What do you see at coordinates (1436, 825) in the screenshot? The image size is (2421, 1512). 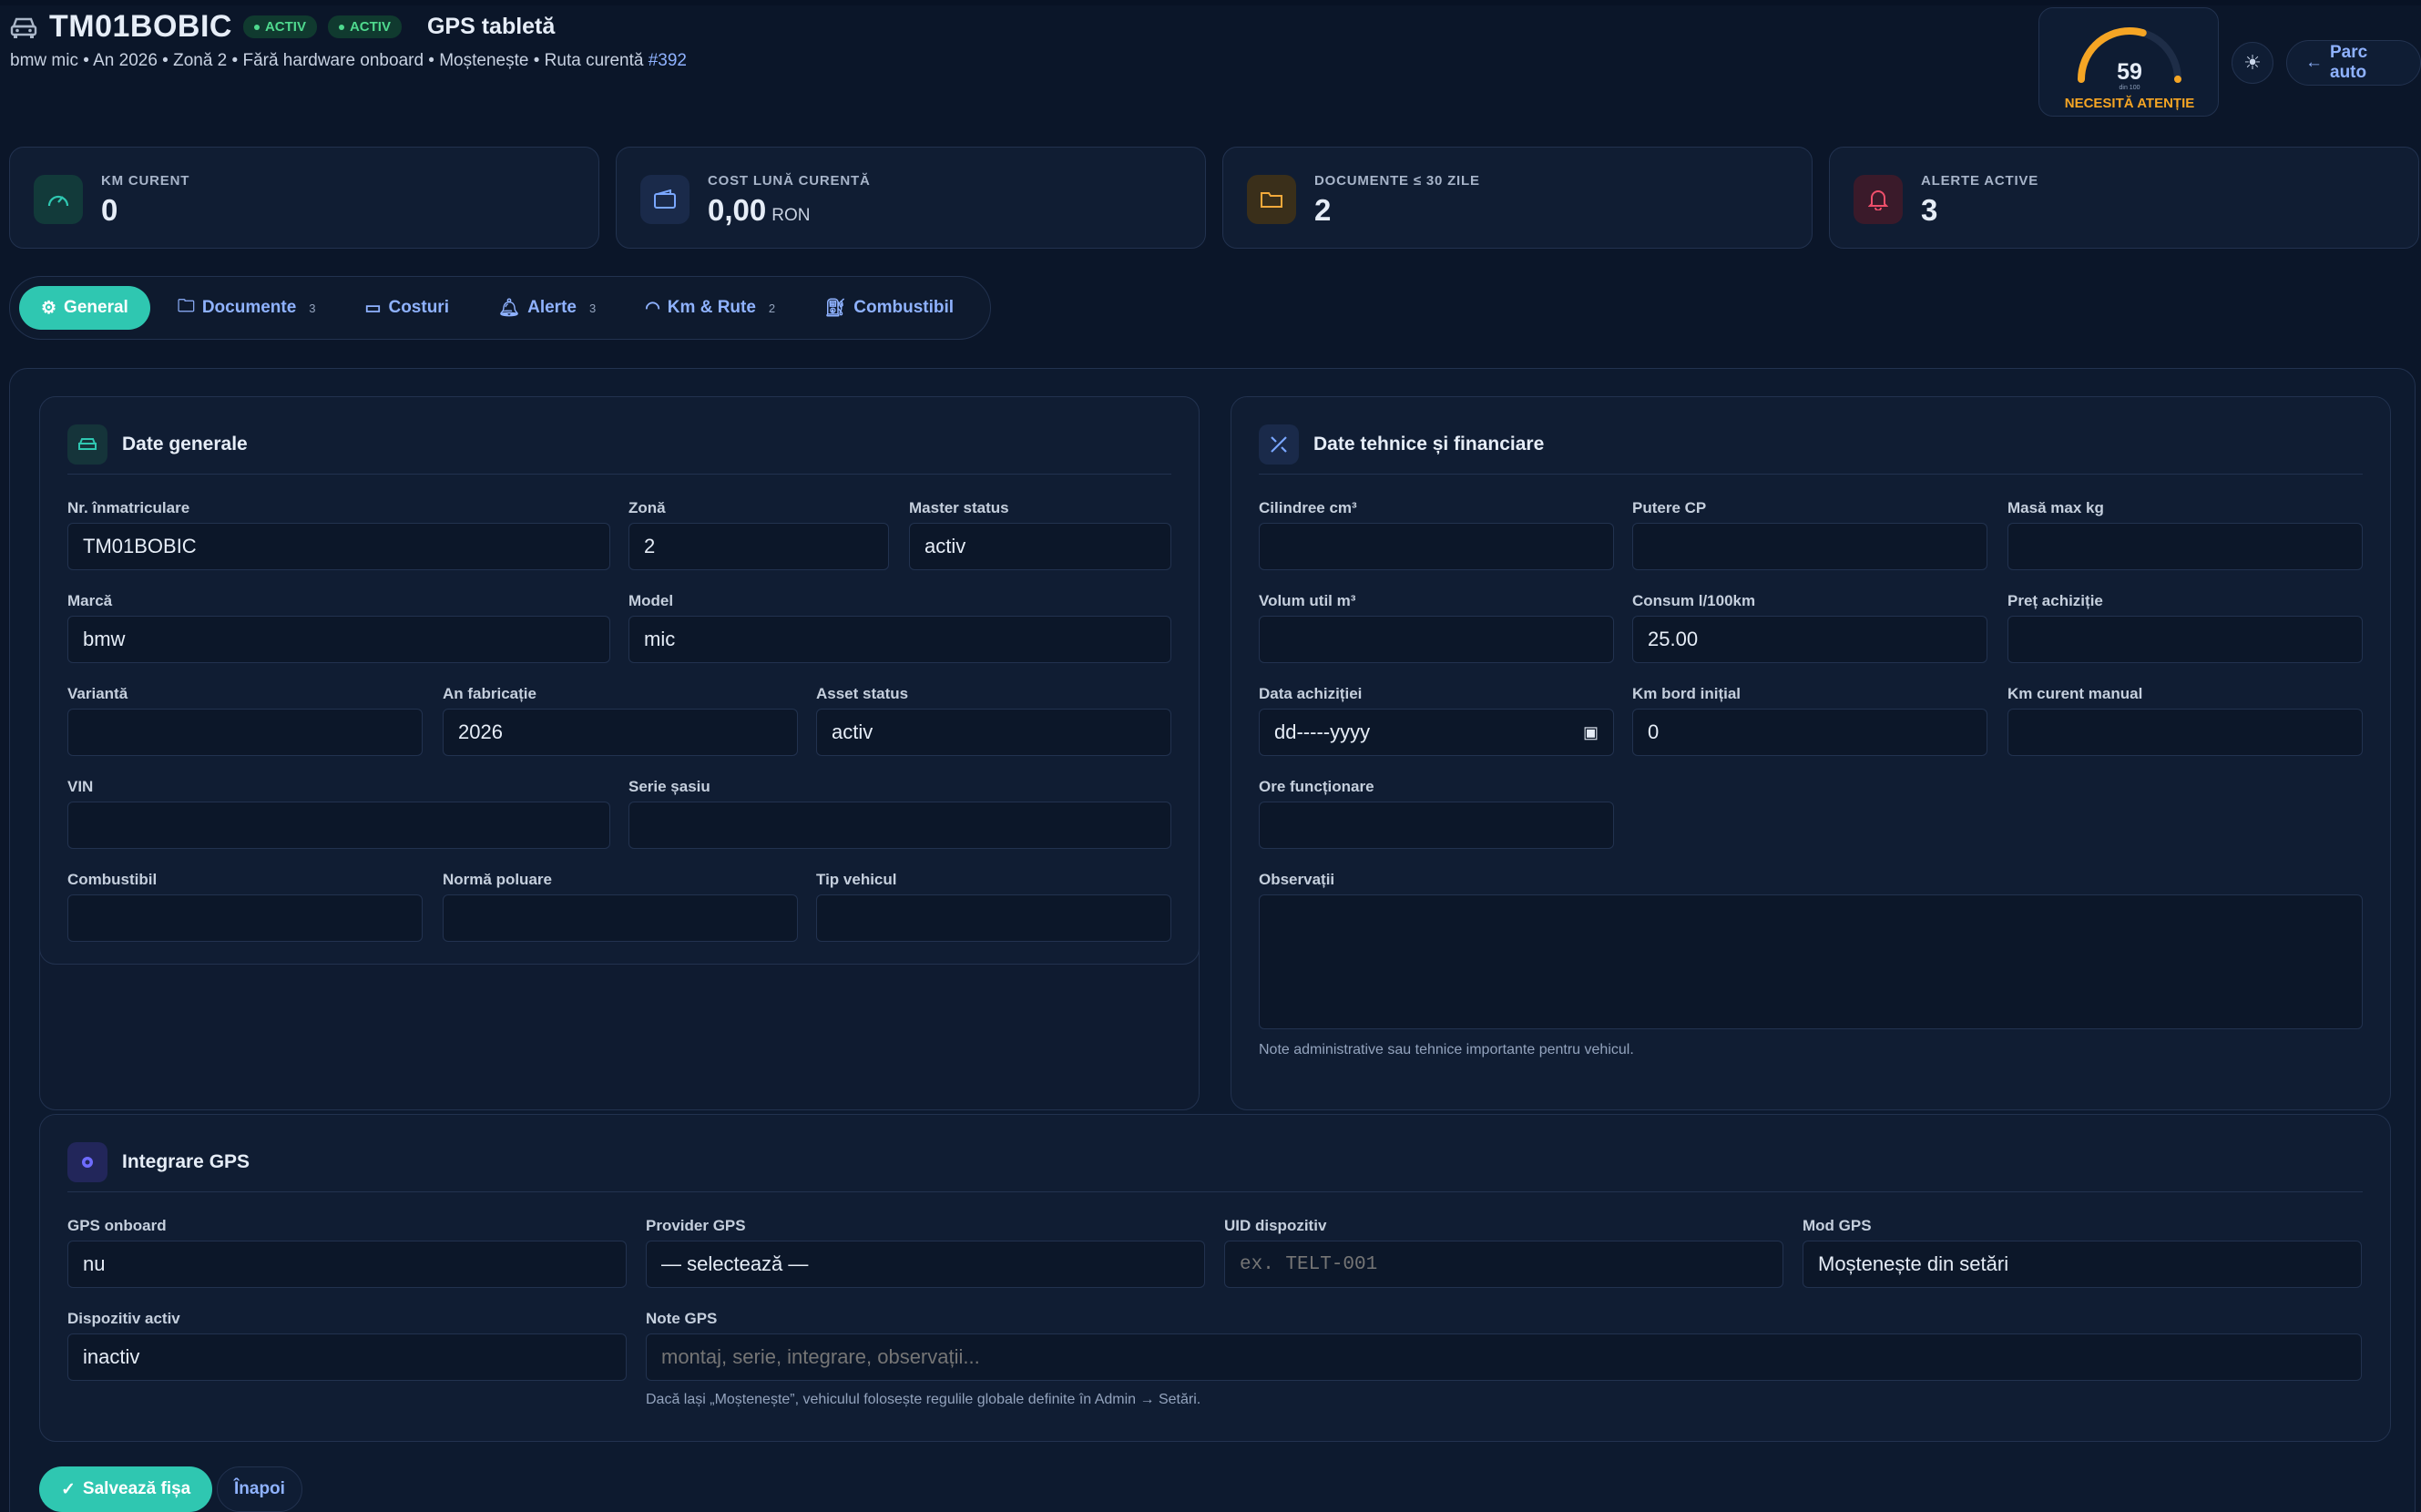 I see `operating-hours-input` at bounding box center [1436, 825].